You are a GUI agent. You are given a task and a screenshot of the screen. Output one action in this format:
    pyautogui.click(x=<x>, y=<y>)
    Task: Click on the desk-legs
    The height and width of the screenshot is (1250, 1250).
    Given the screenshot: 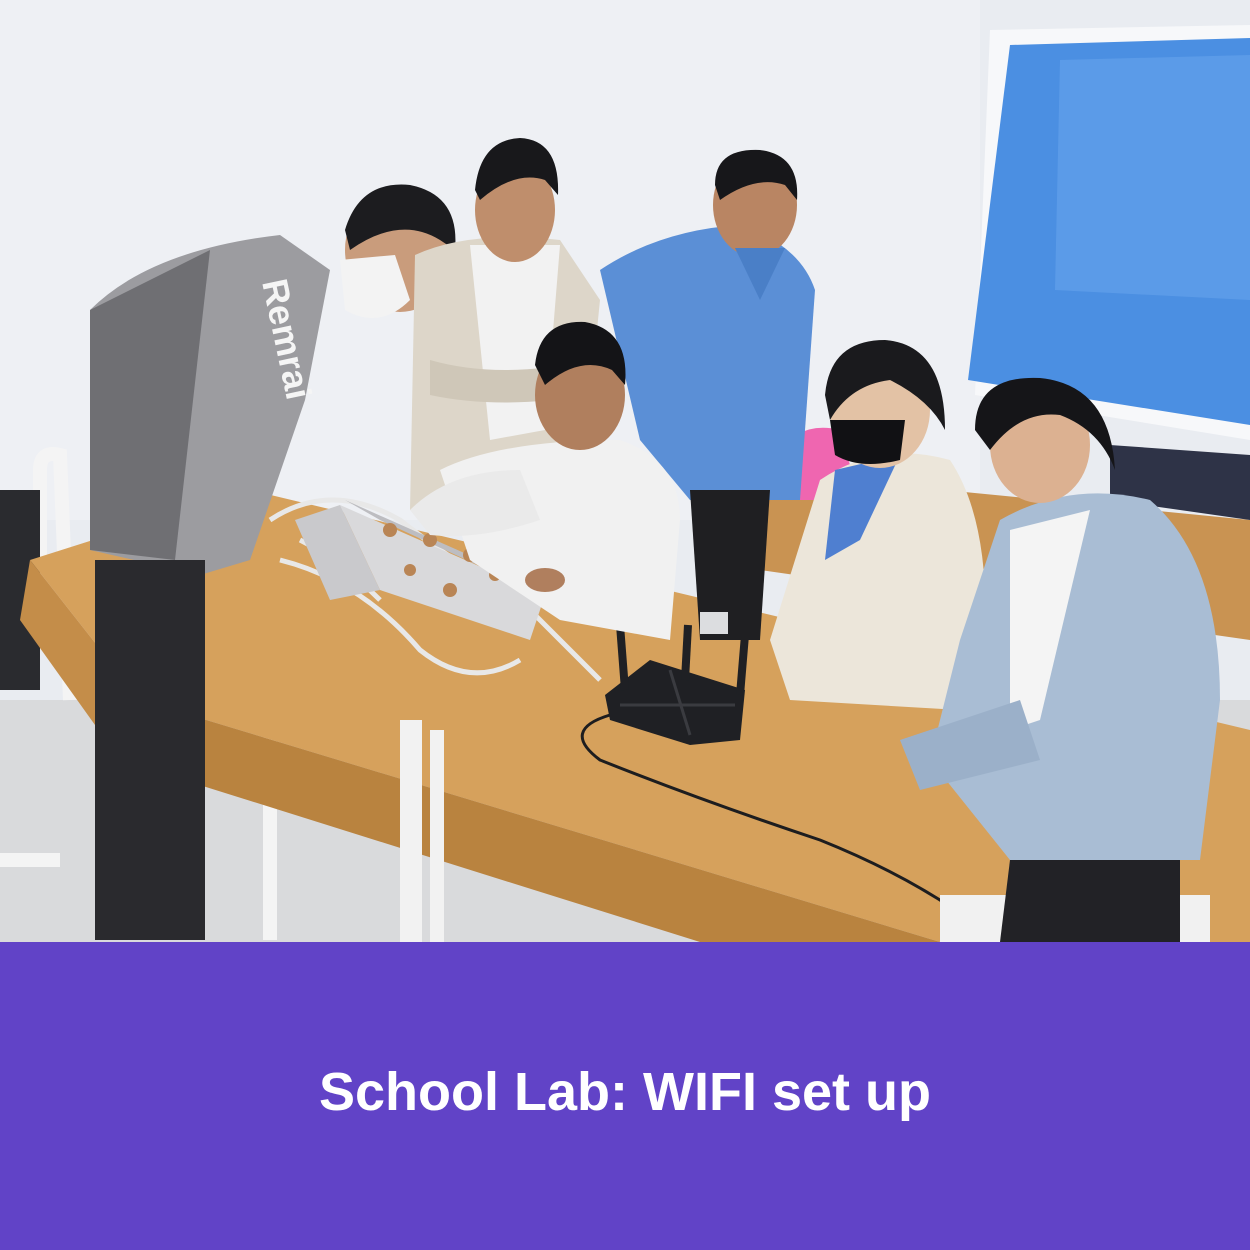 What is the action you would take?
    pyautogui.click(x=422, y=831)
    